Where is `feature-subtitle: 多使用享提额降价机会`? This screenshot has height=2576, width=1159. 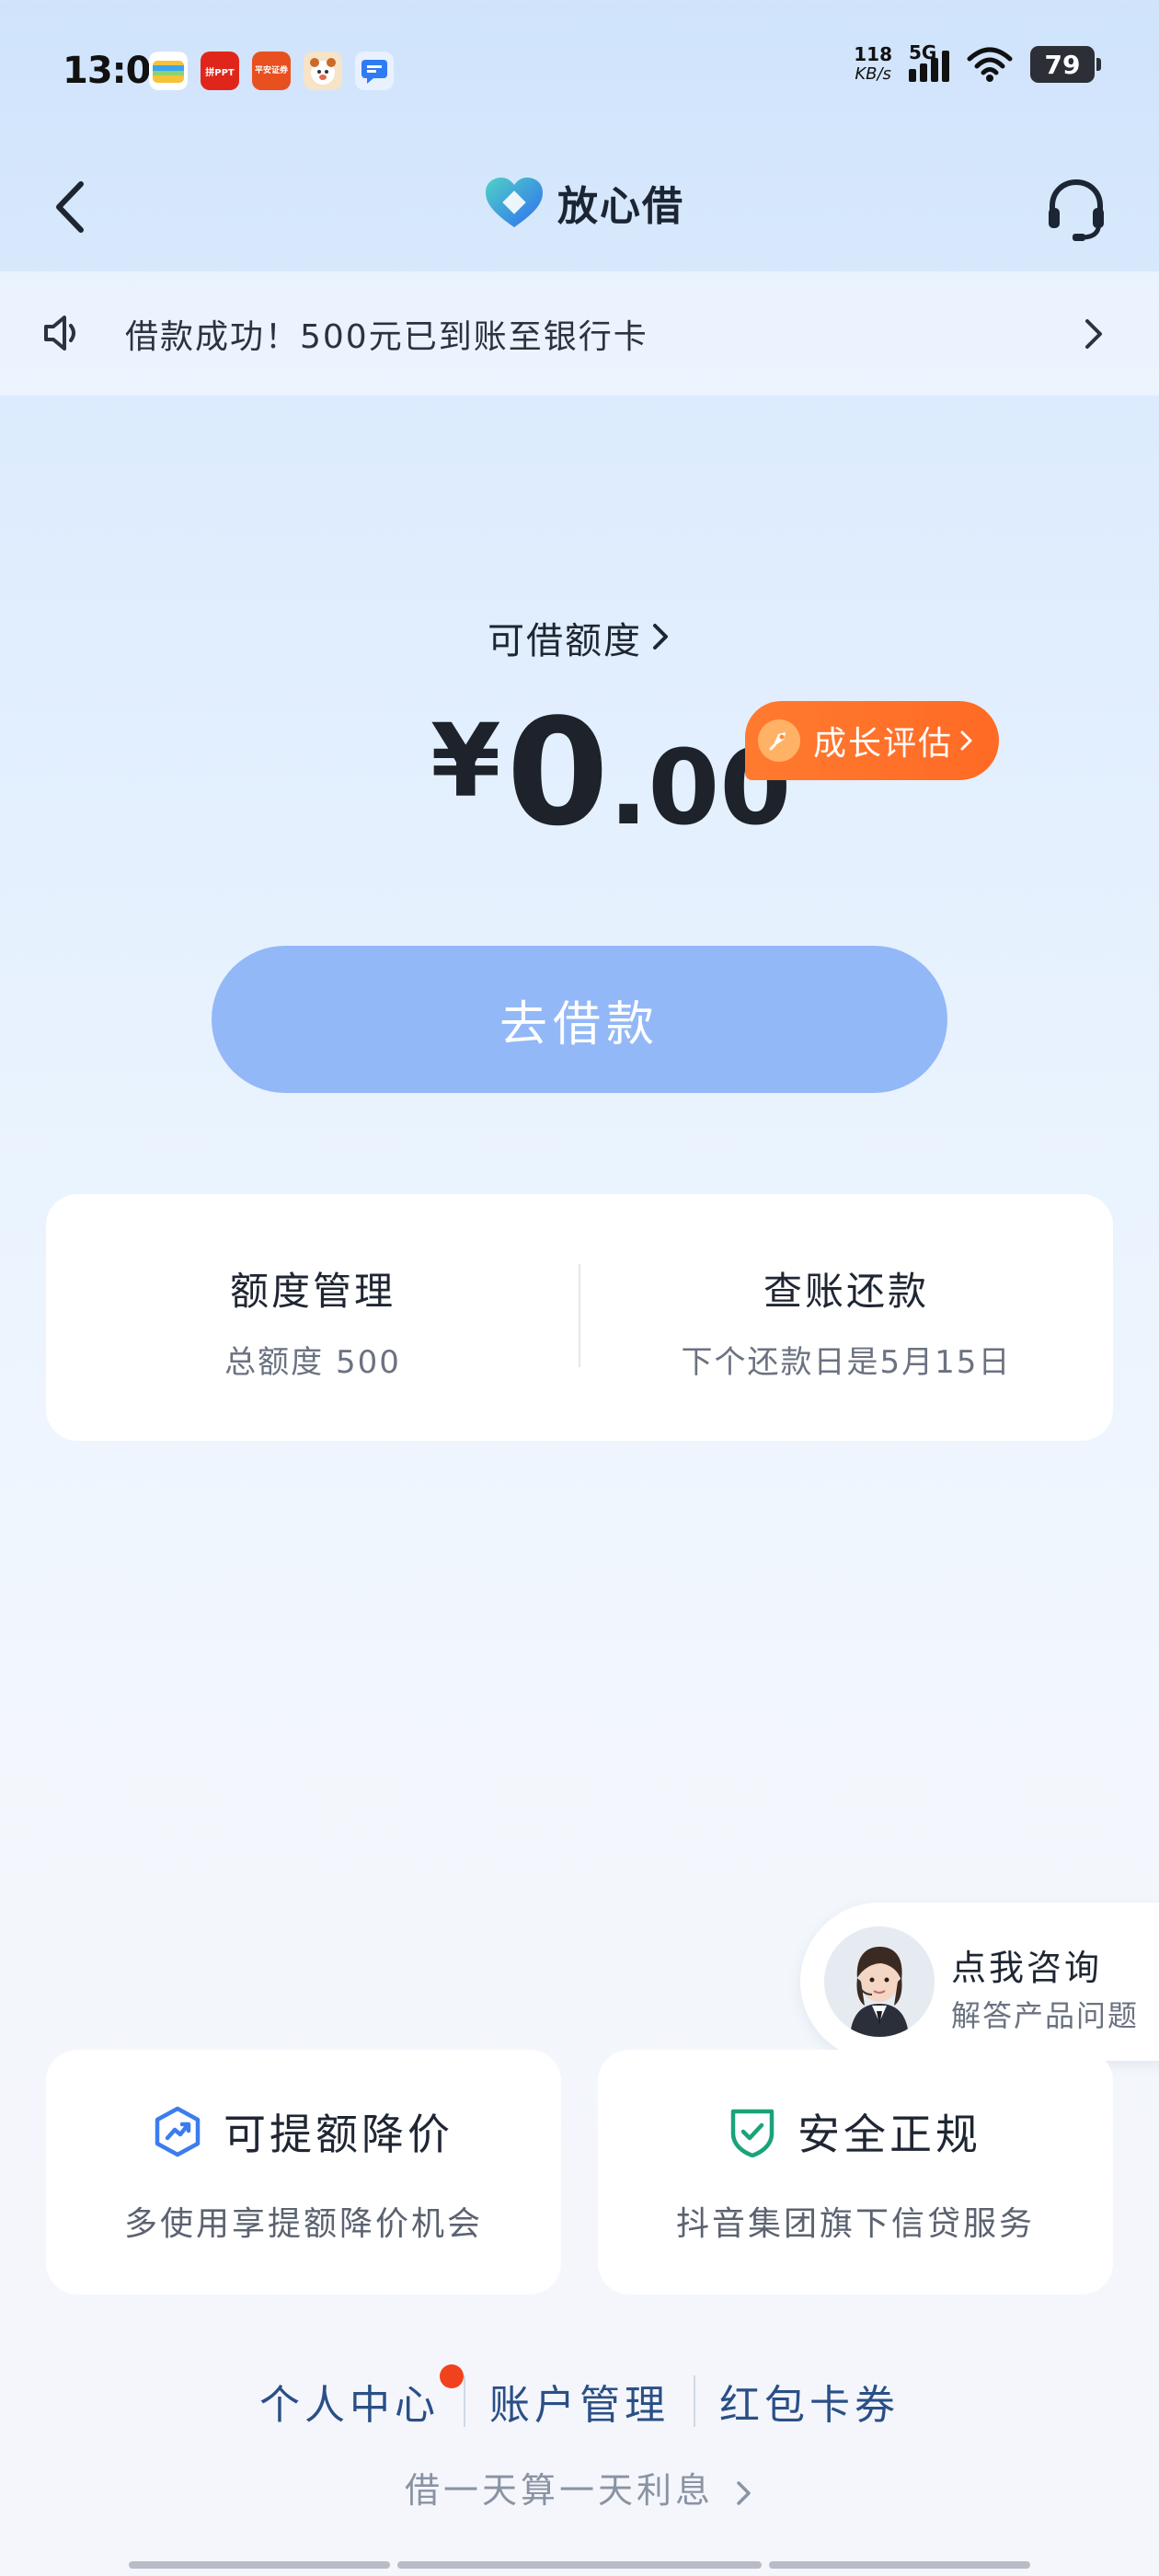
feature-subtitle: 多使用享提额降价机会 is located at coordinates (303, 2224).